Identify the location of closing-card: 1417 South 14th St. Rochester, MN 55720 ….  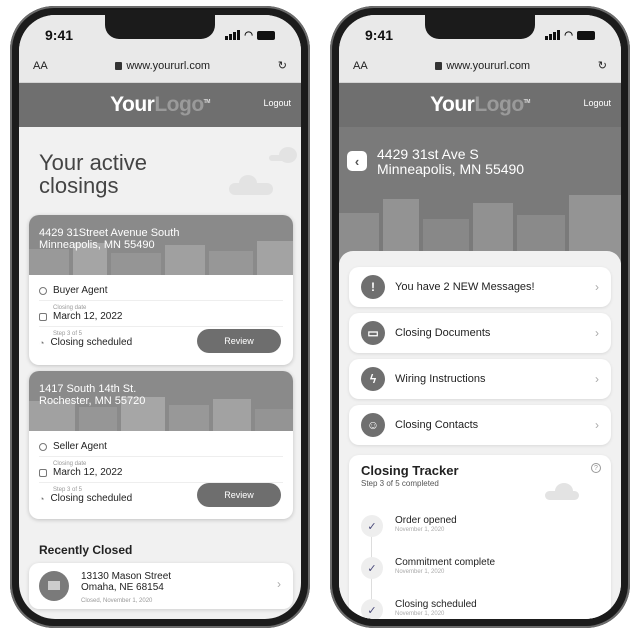
(161, 445).